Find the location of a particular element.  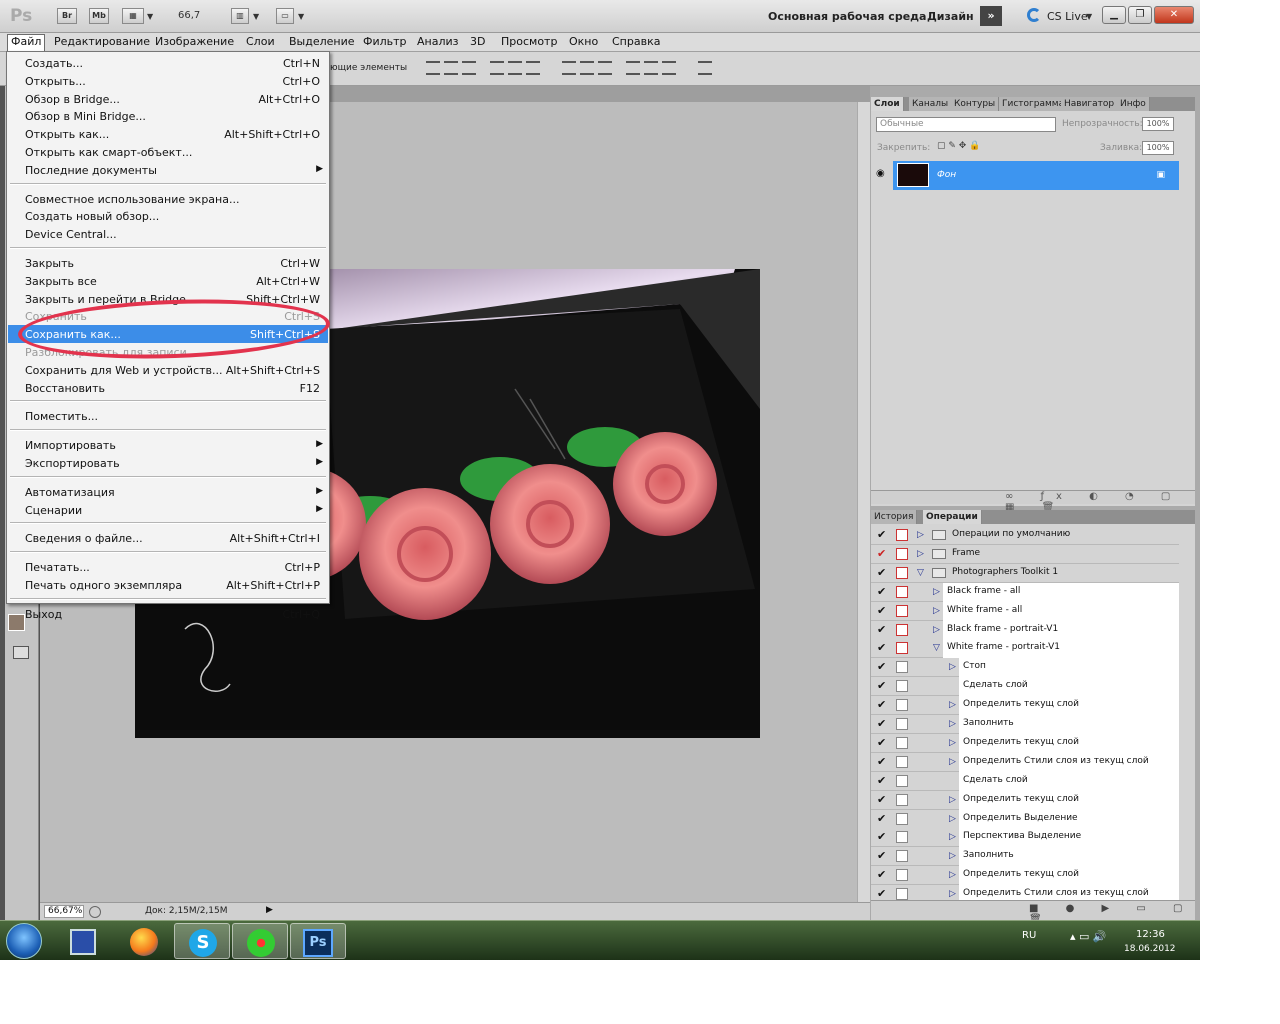

view-extras-icon: ▦ is located at coordinates (133, 16).